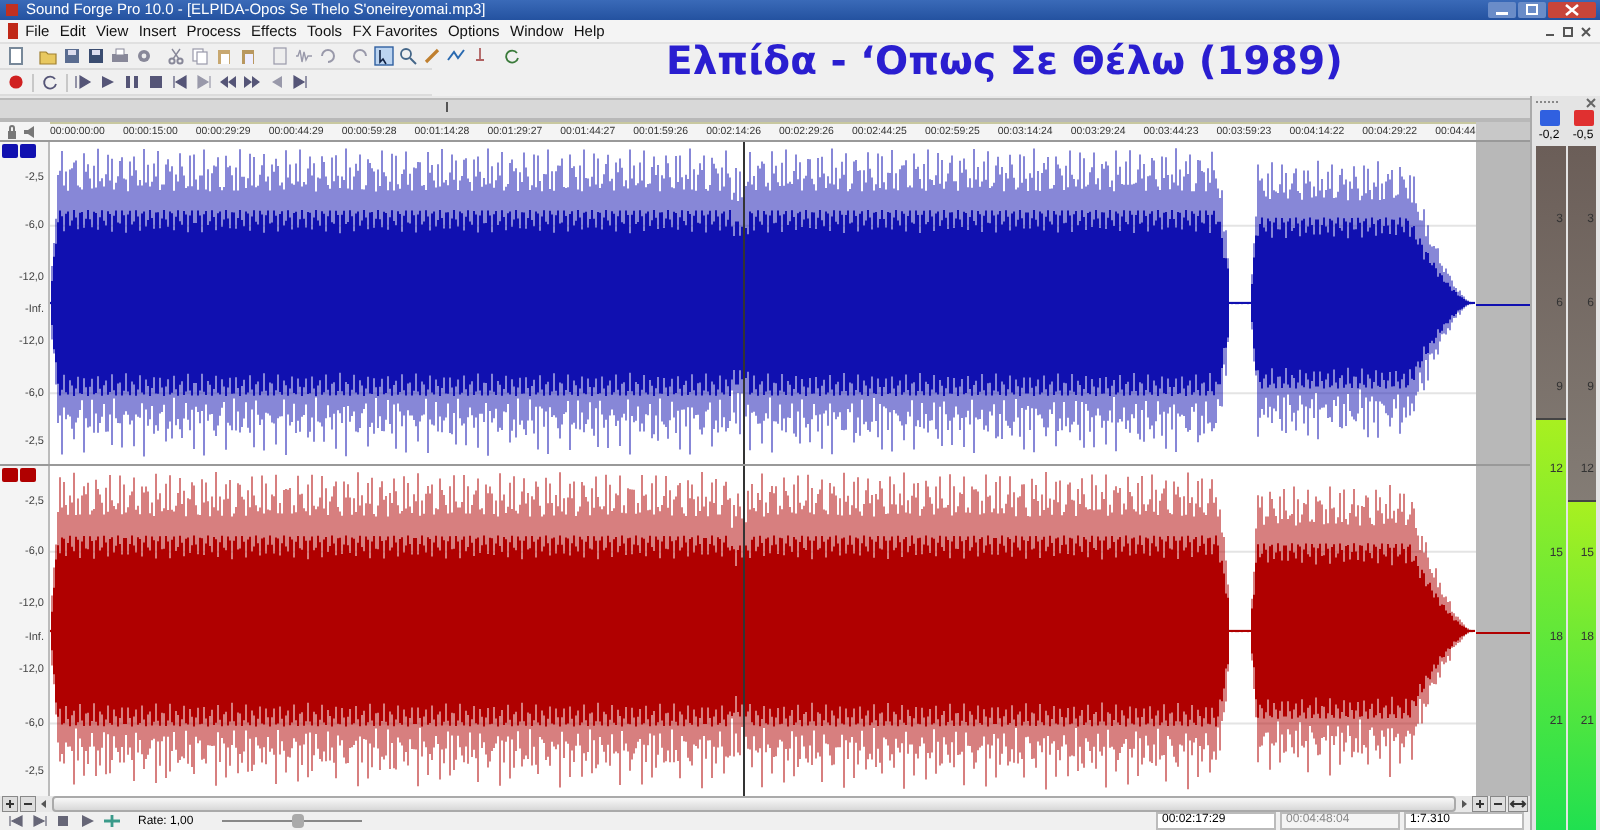 The height and width of the screenshot is (830, 1600). What do you see at coordinates (432, 56) in the screenshot?
I see `pencil-icon` at bounding box center [432, 56].